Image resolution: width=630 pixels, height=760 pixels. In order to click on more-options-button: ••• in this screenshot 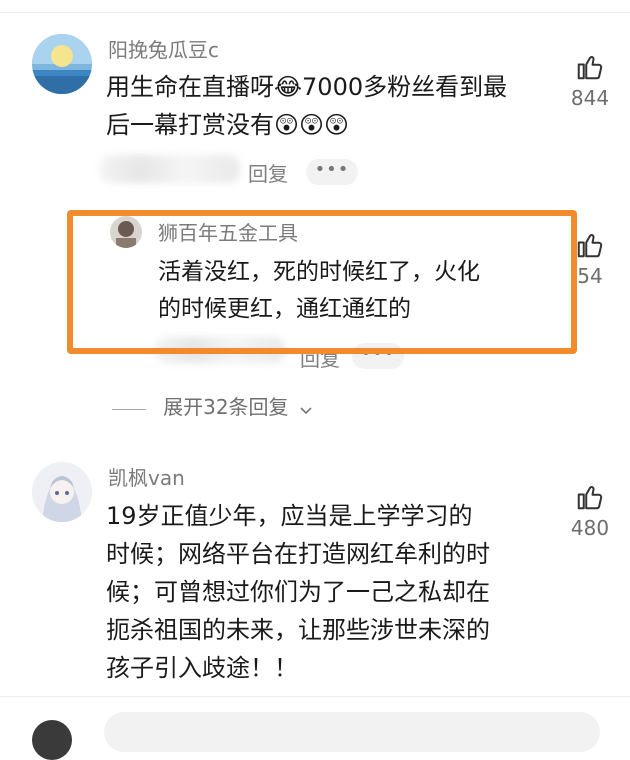, I will do `click(332, 172)`.